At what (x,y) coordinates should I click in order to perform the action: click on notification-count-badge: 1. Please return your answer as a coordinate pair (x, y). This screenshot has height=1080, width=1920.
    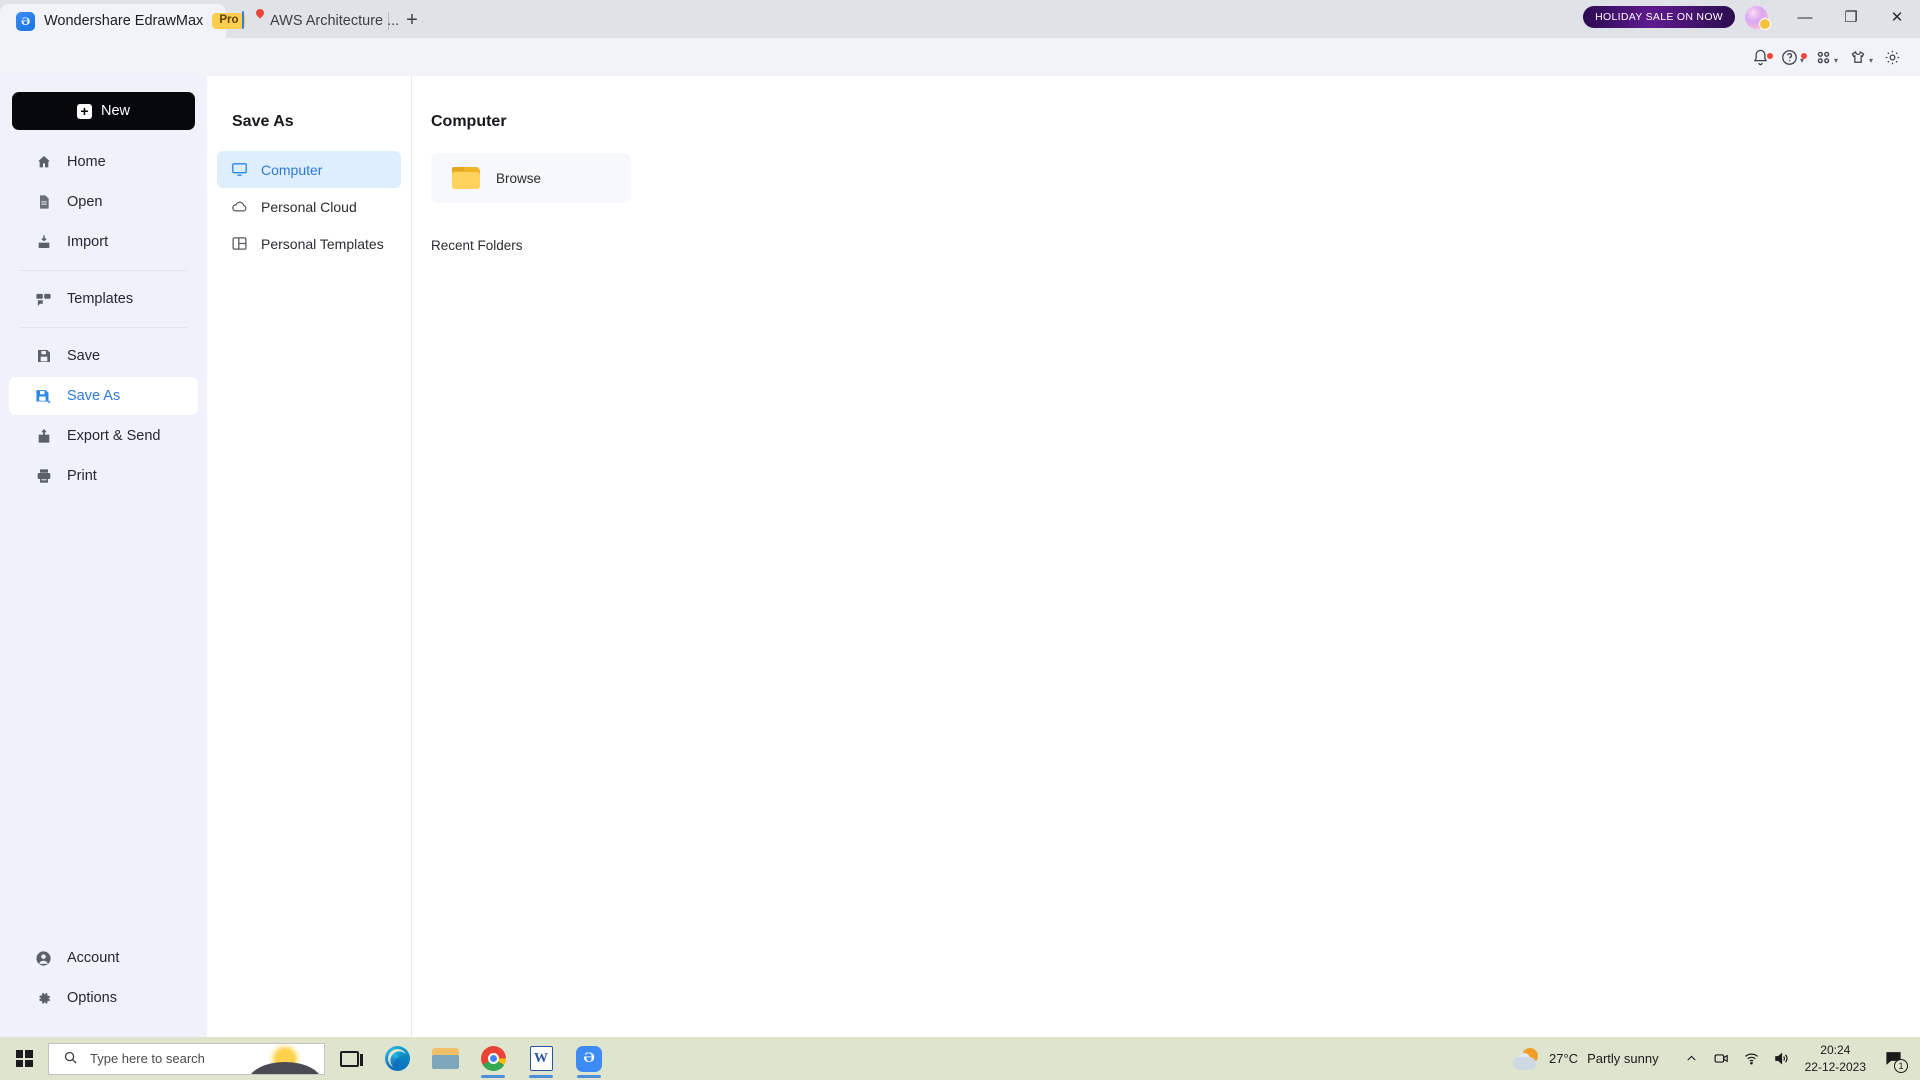
    Looking at the image, I should click on (1901, 1066).